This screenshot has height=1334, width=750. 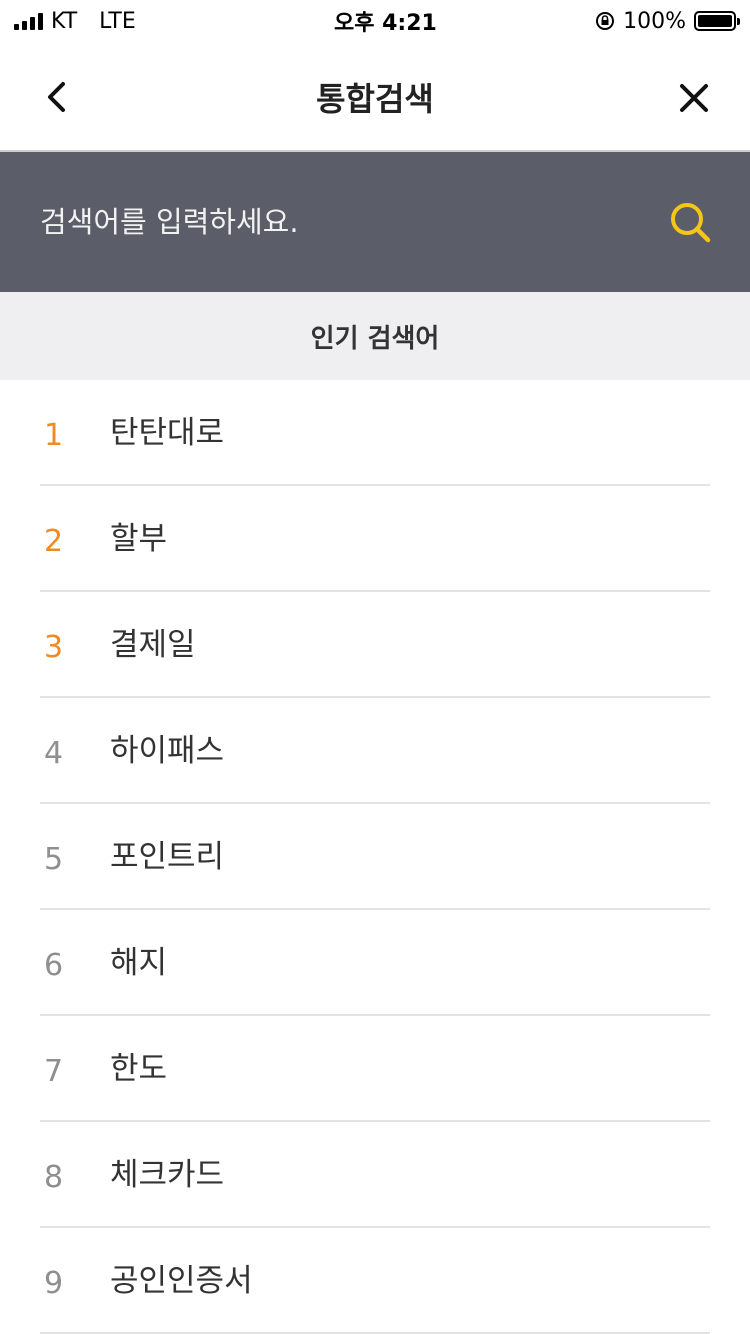 I want to click on carrier-label: KT, so click(x=64, y=21).